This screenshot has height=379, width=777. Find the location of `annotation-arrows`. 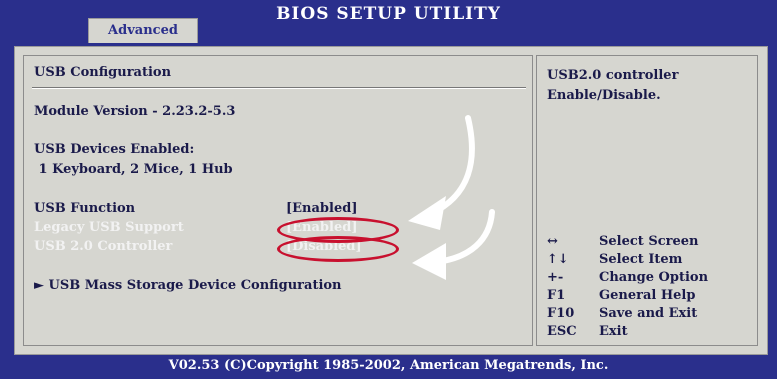

annotation-arrows is located at coordinates (451, 197).